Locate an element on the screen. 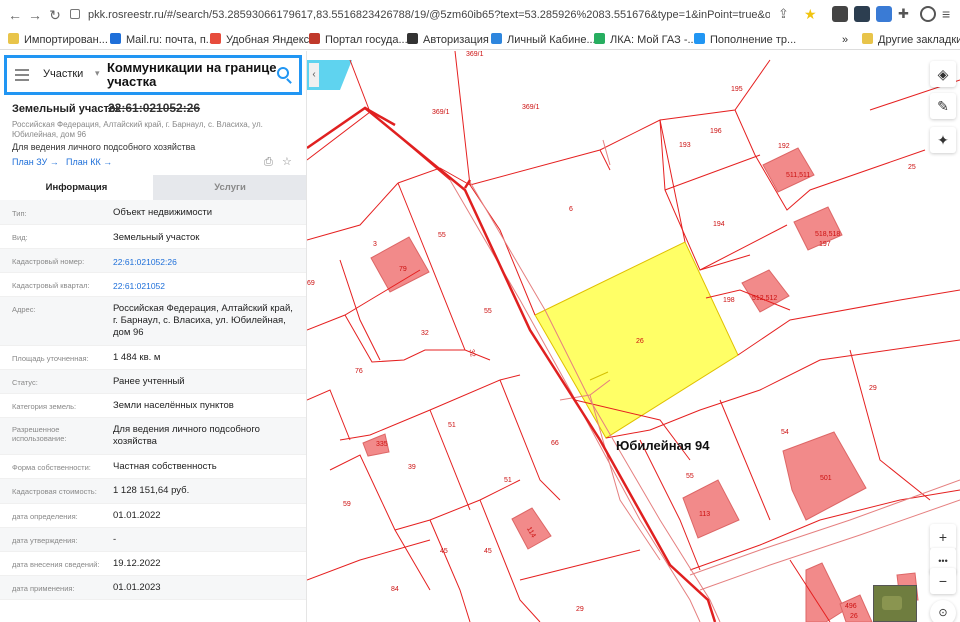 The image size is (960, 622). star-icon: ★ is located at coordinates (812, 14).